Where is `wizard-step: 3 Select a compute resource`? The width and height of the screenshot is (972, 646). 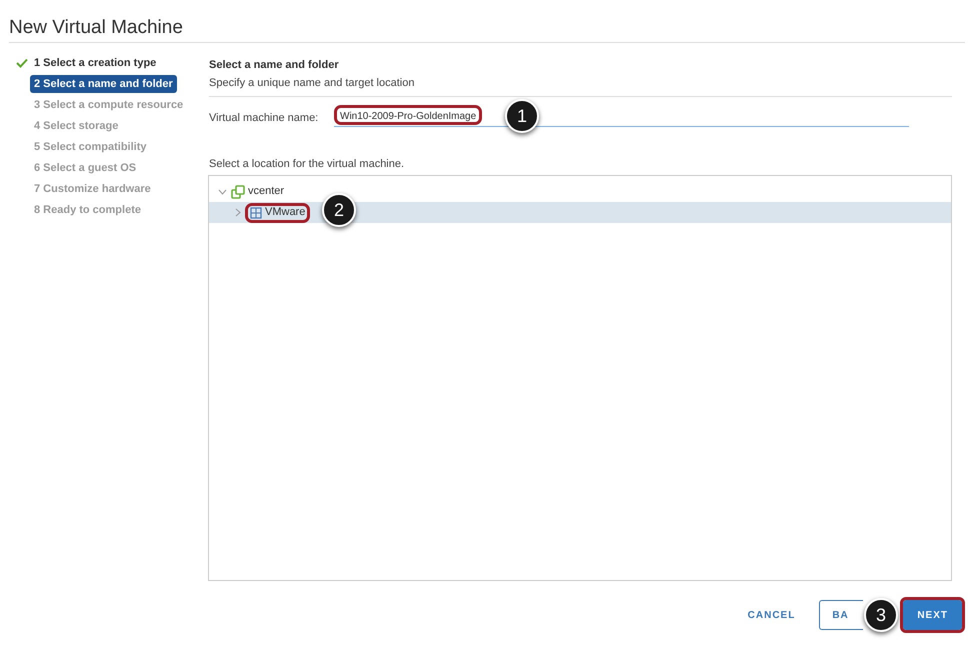 wizard-step: 3 Select a compute resource is located at coordinates (109, 105).